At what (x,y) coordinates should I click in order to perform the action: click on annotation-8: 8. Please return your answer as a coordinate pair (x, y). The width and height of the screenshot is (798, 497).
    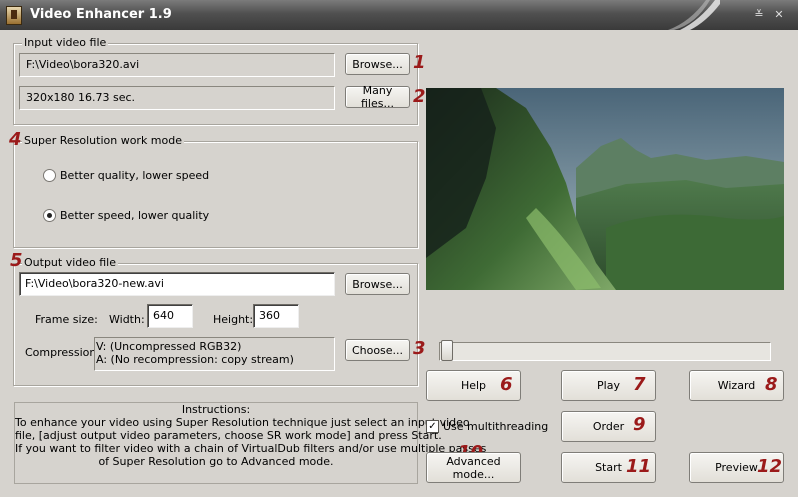
    Looking at the image, I should click on (771, 384).